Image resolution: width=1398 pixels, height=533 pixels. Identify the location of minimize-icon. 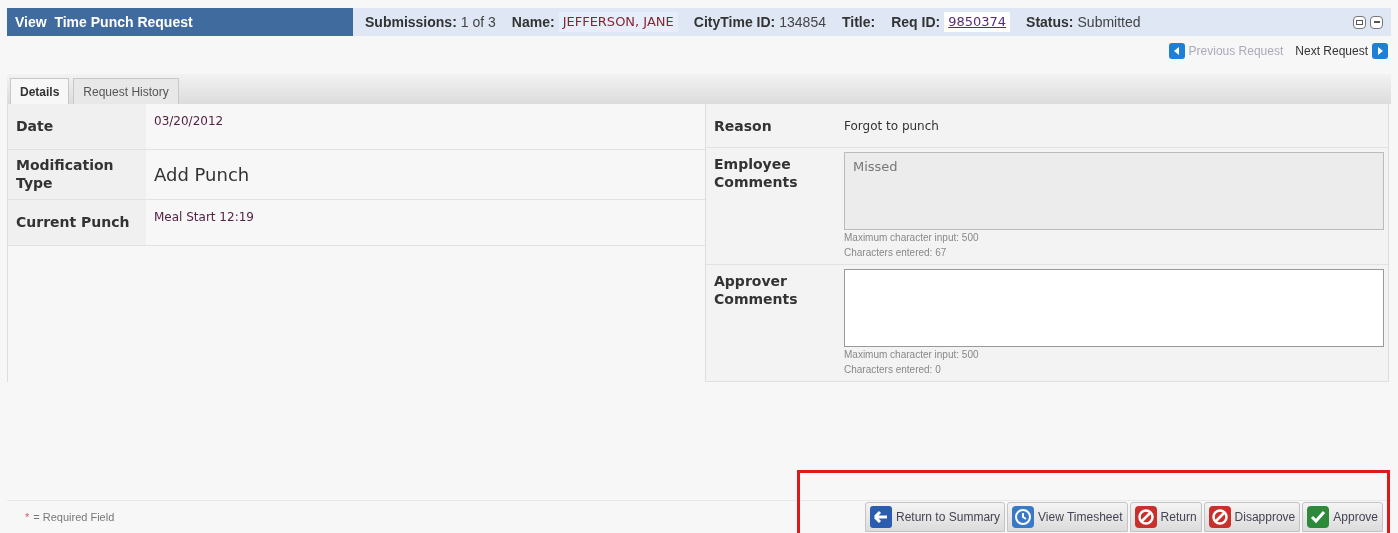
(1376, 22).